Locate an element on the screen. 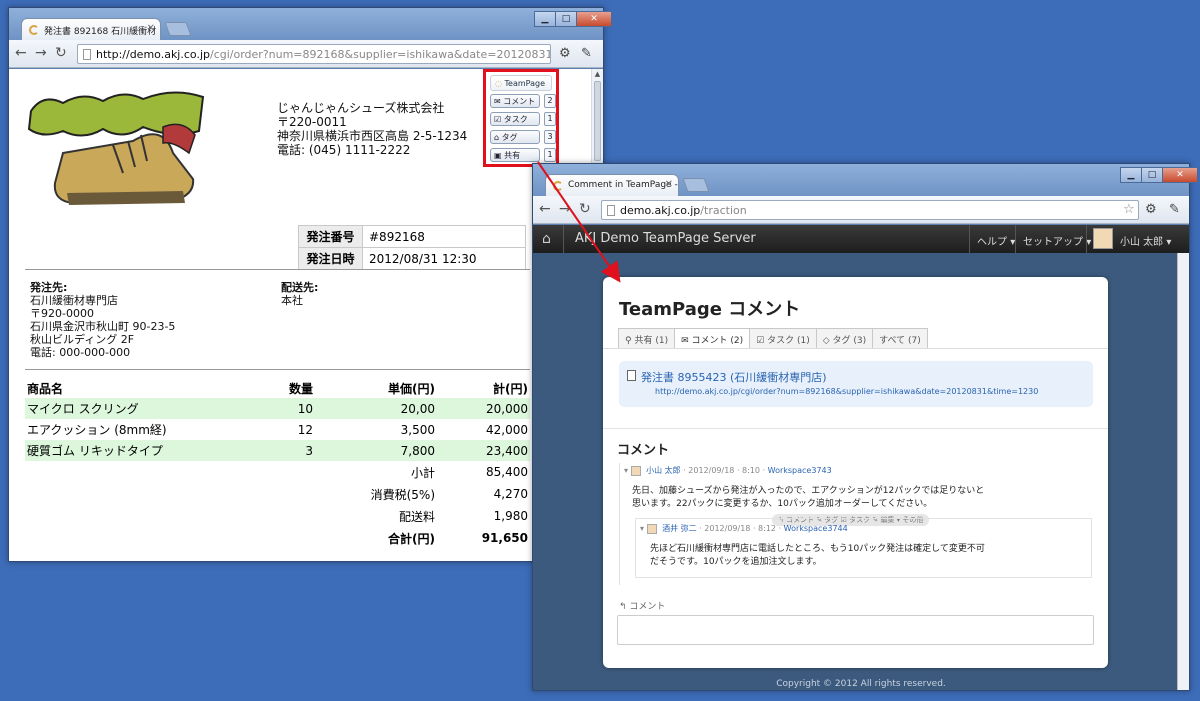 This screenshot has height=701, width=1200. tab-all: すべて (7) is located at coordinates (900, 338).